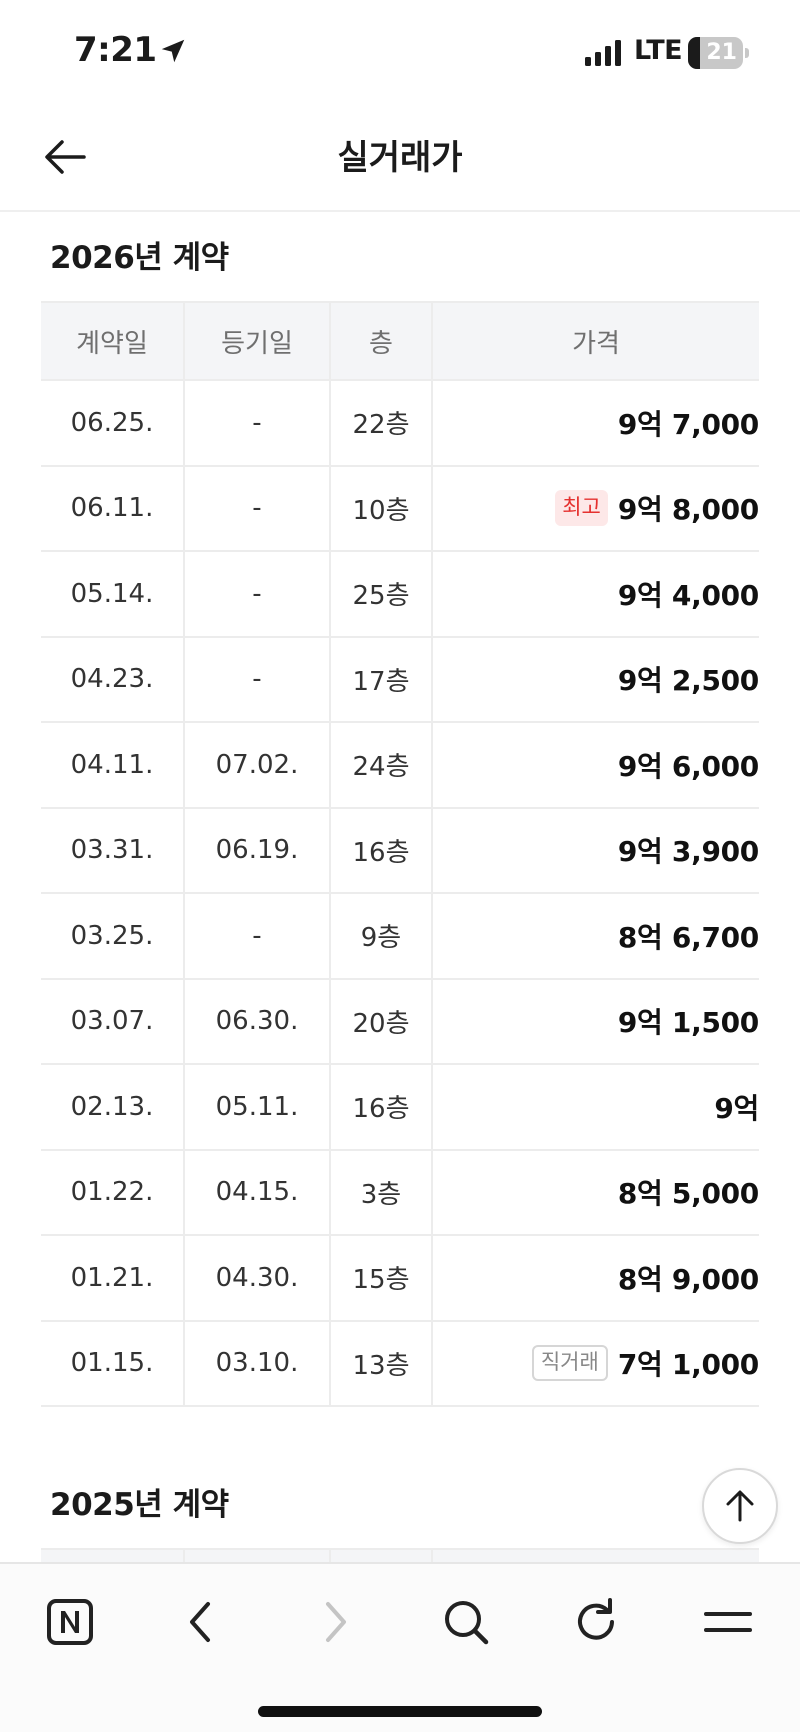 The image size is (800, 1732). Describe the element at coordinates (380, 508) in the screenshot. I see `floor-cell: 10층` at that location.